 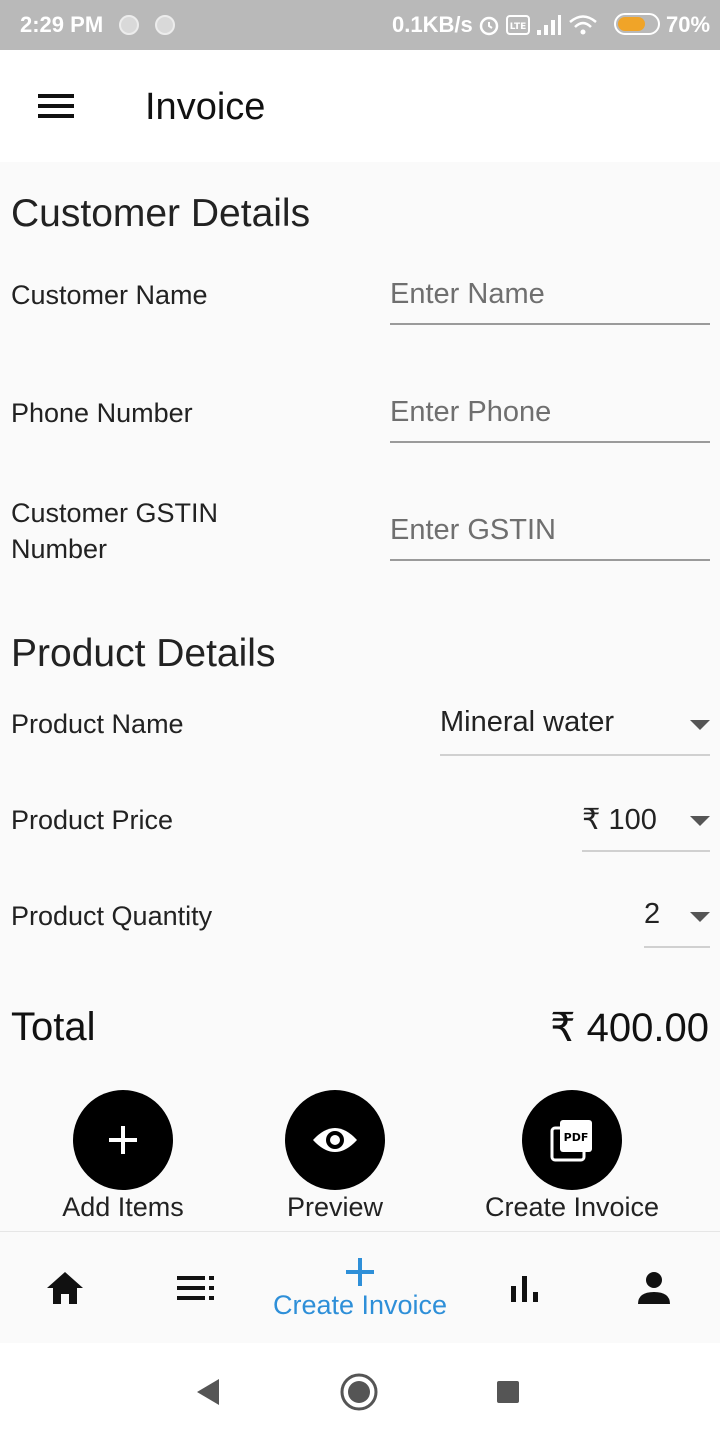 What do you see at coordinates (360, 106) in the screenshot?
I see `app-bar: Invoice` at bounding box center [360, 106].